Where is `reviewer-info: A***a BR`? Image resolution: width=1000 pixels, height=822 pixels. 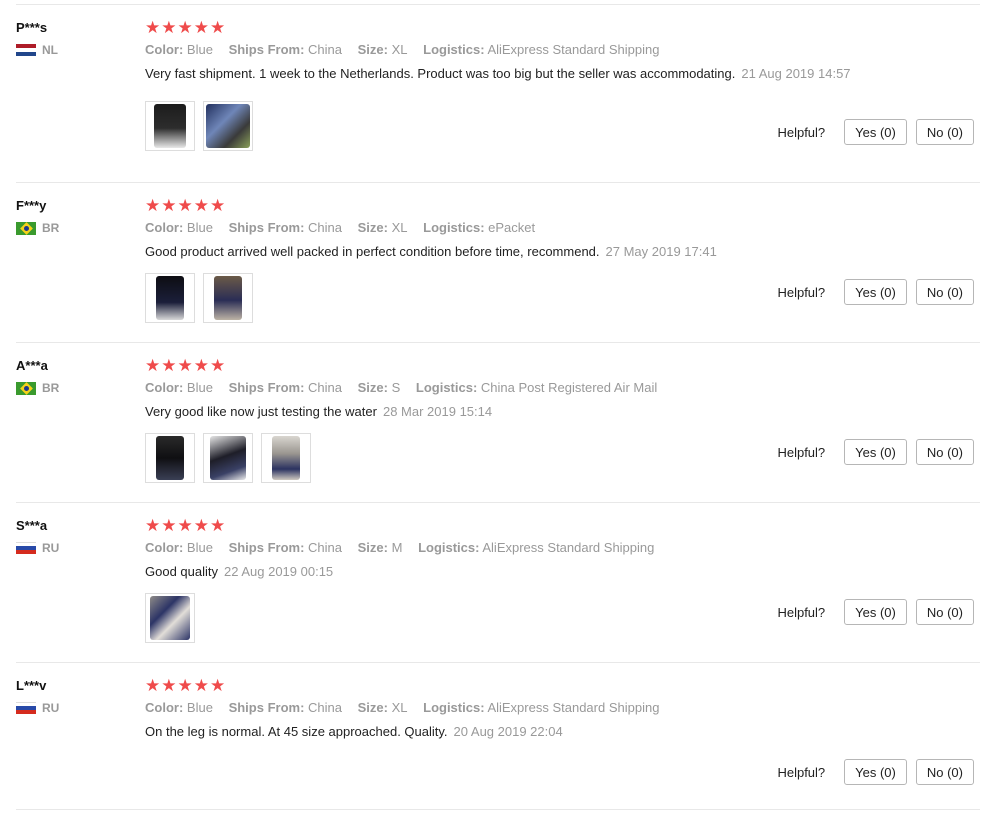
reviewer-info: A***a BR is located at coordinates (76, 376).